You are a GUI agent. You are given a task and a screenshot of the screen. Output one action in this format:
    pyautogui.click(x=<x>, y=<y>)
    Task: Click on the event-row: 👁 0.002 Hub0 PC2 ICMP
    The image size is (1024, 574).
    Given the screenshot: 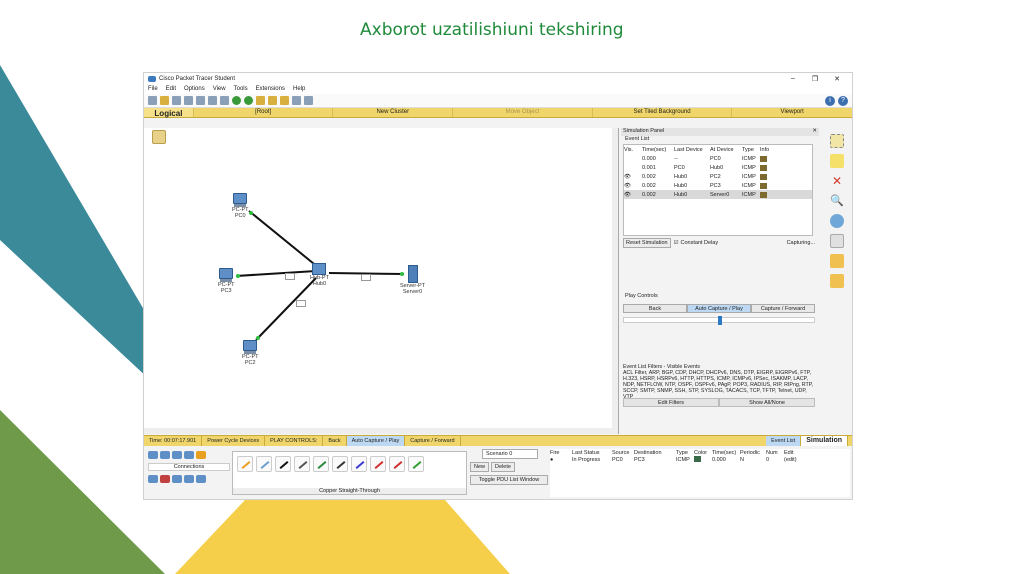 What is the action you would take?
    pyautogui.click(x=718, y=176)
    